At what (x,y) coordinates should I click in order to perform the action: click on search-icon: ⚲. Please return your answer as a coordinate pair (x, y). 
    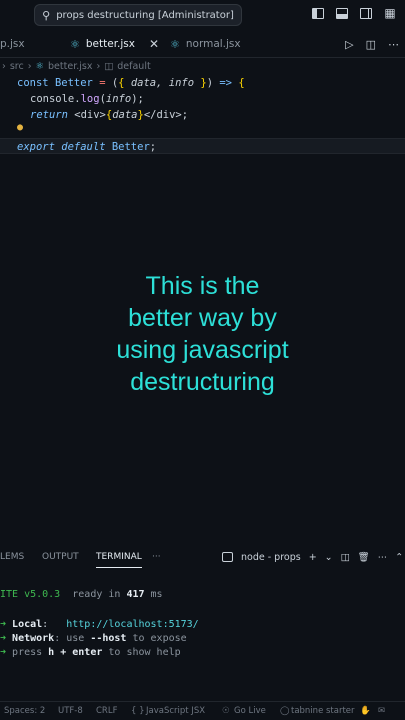
    Looking at the image, I should click on (46, 15).